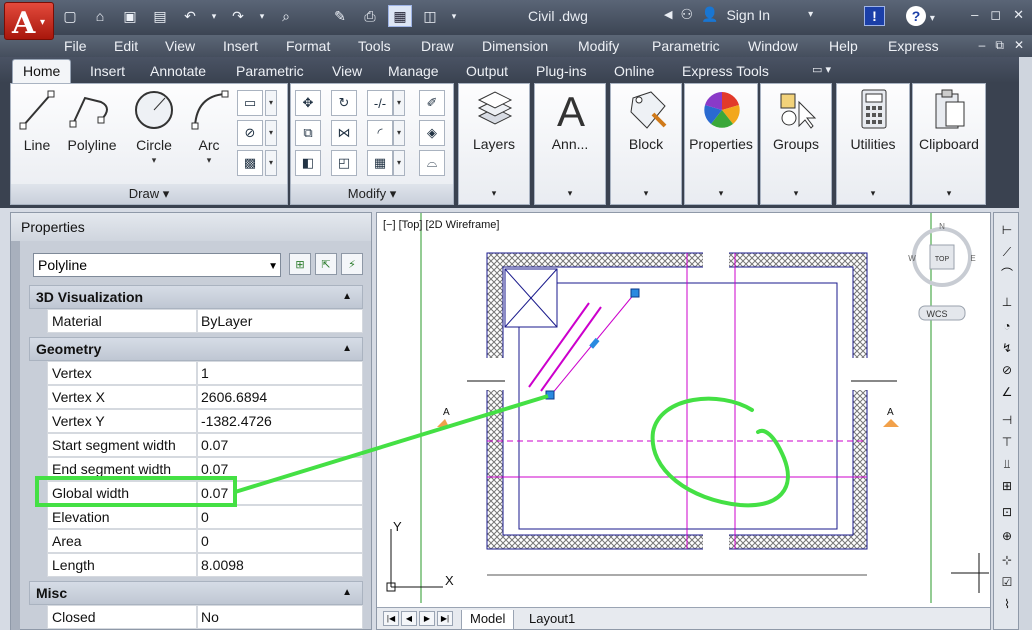 The height and width of the screenshot is (630, 1032). What do you see at coordinates (773, 46) in the screenshot?
I see `menu-window: Window` at bounding box center [773, 46].